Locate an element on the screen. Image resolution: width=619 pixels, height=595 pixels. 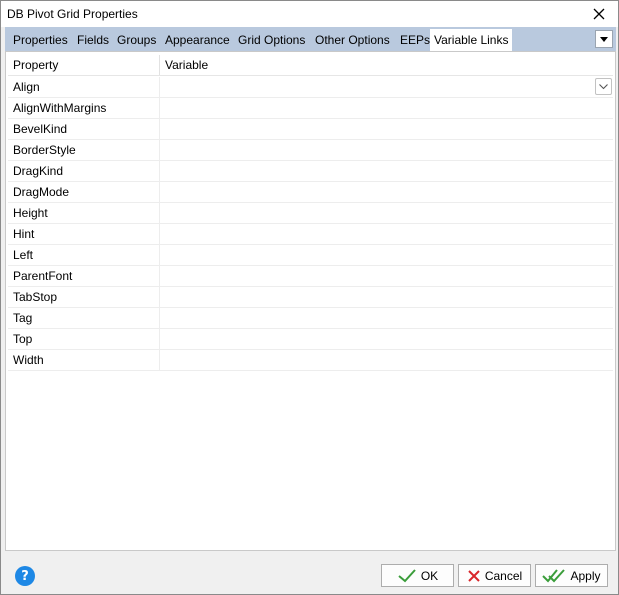
title-bar: DB Pivot Grid Properties is located at coordinates (309, 14).